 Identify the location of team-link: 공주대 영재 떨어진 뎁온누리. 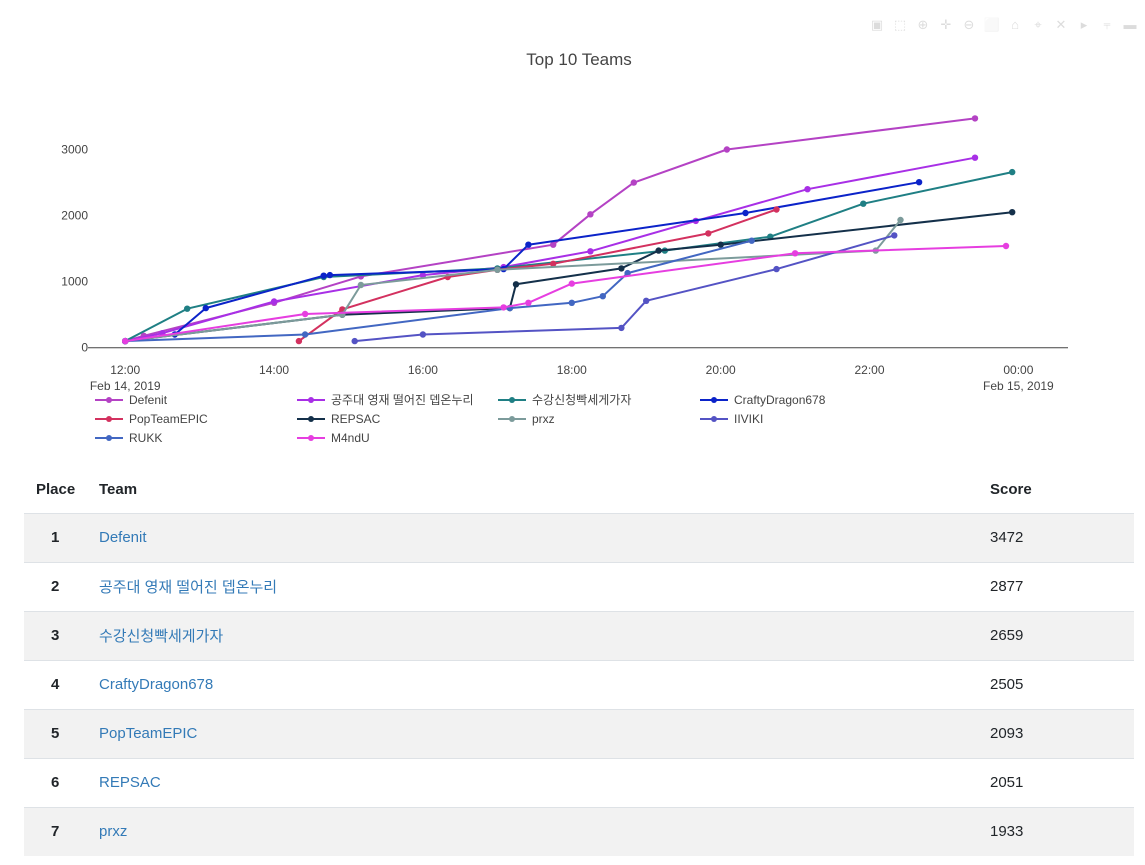
(188, 587).